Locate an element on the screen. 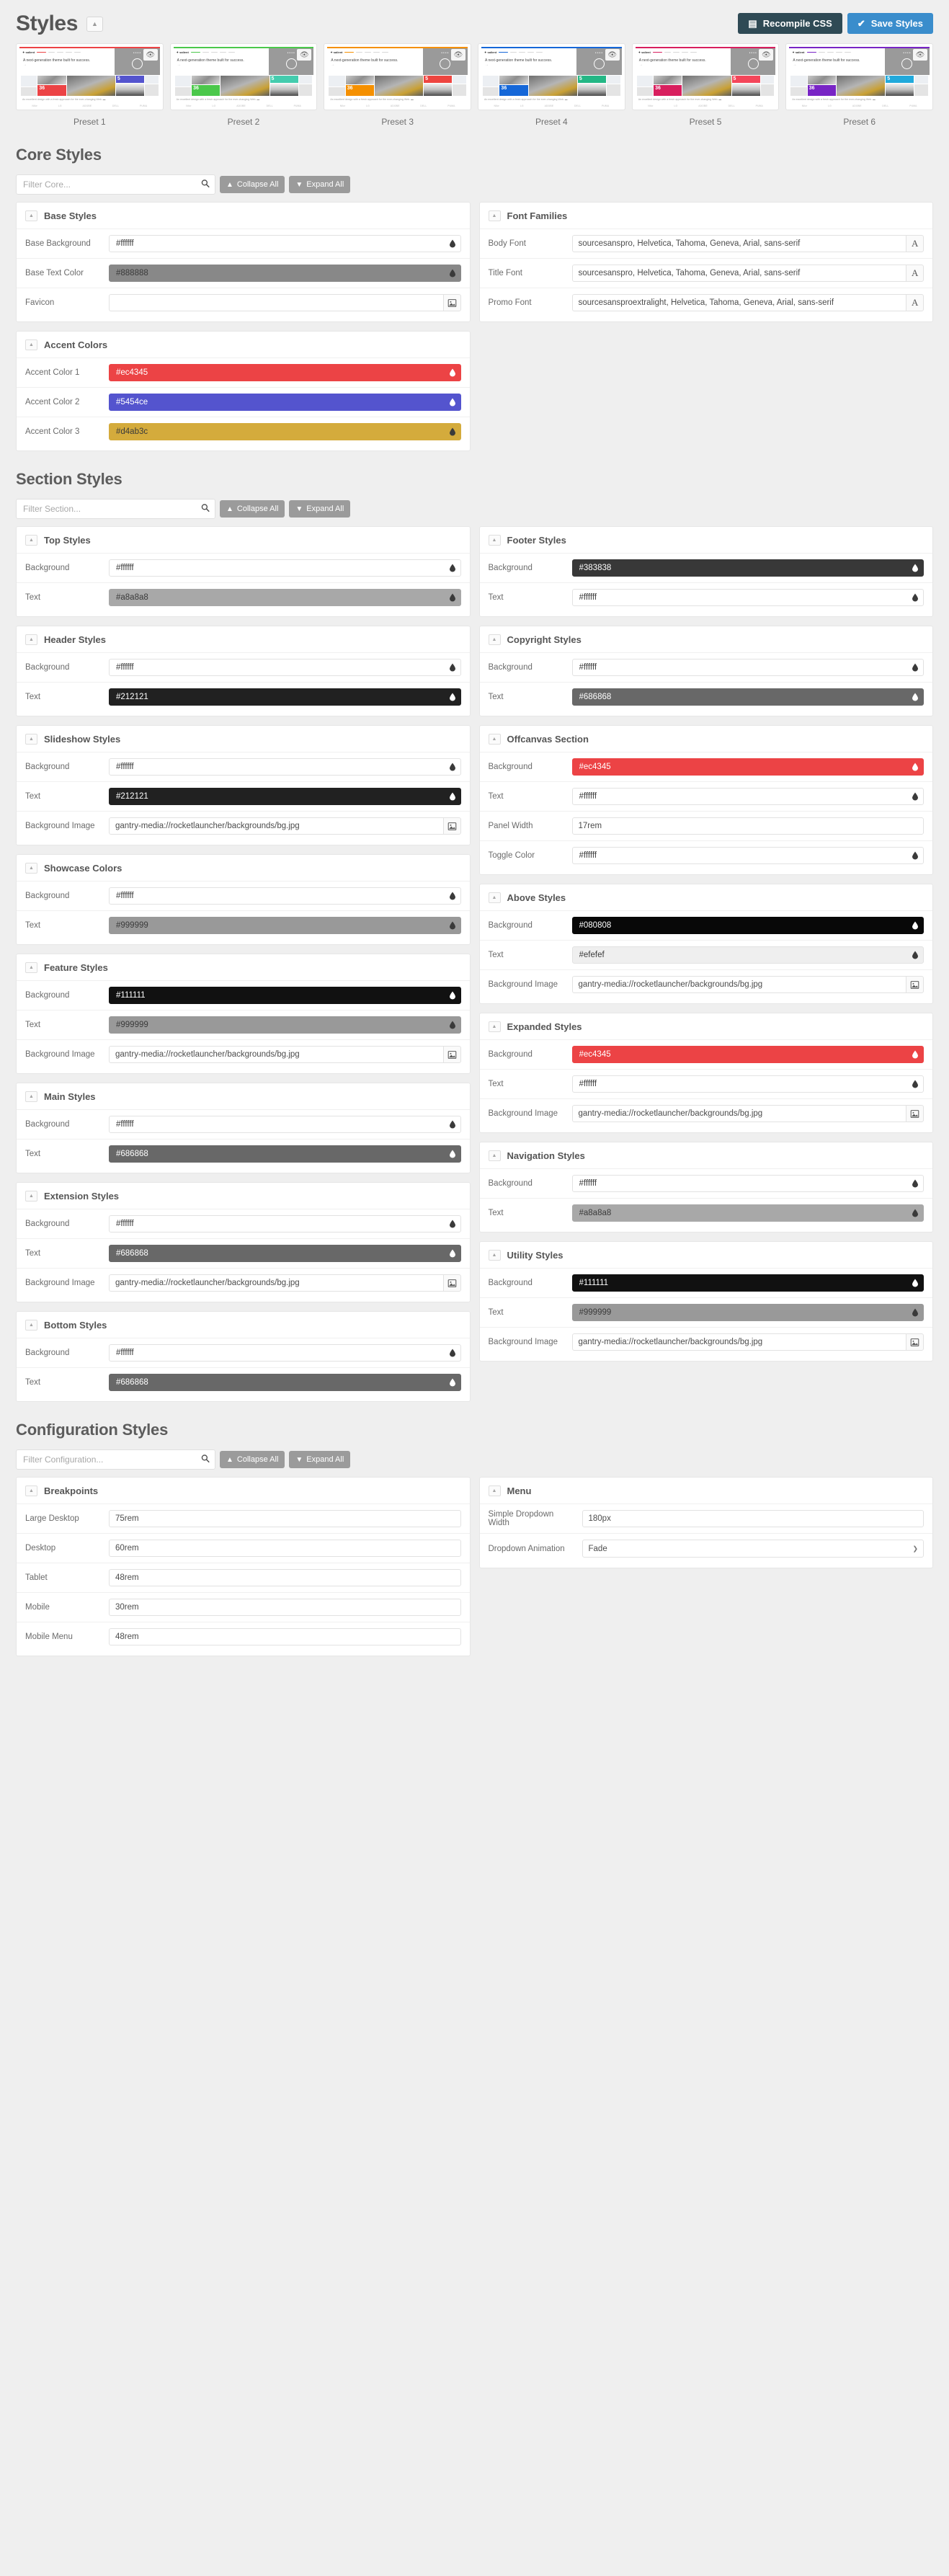 The width and height of the screenshot is (949, 2576). recompile-css-button: ▤ Recompile CSS is located at coordinates (790, 23).